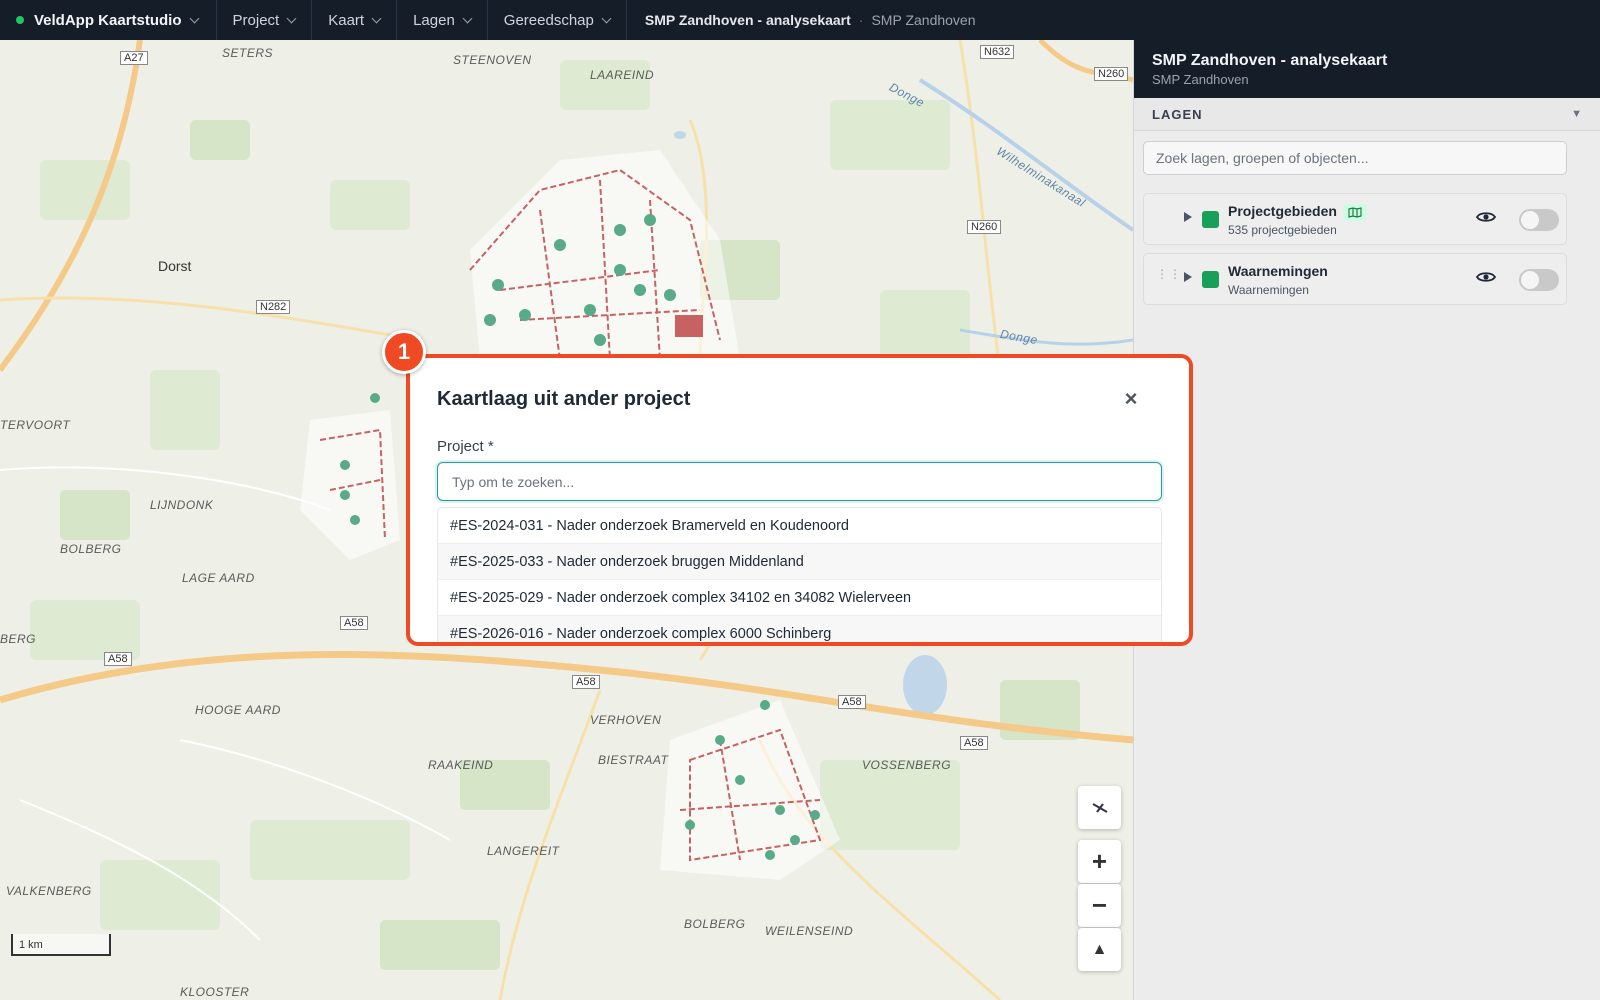 This screenshot has width=1600, height=1000. What do you see at coordinates (256, 20) in the screenshot?
I see `menu-project-label: Project` at bounding box center [256, 20].